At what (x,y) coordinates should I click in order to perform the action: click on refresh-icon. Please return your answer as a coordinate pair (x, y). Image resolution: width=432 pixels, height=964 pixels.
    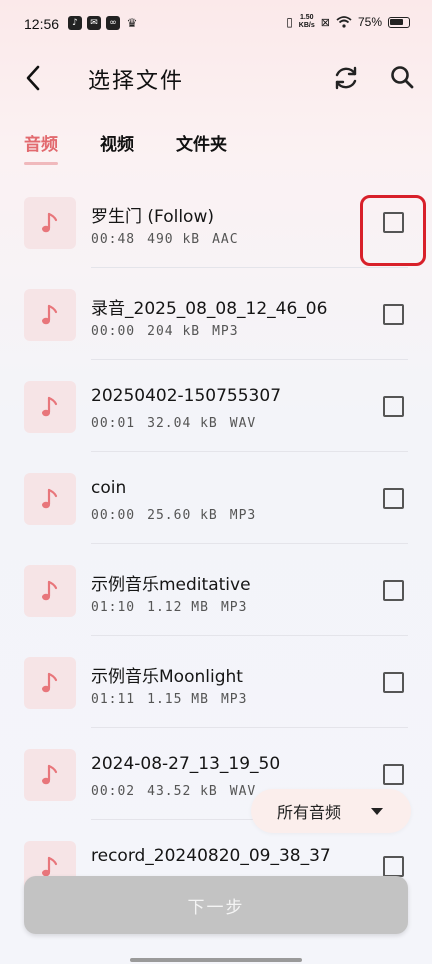
    Looking at the image, I should click on (346, 78).